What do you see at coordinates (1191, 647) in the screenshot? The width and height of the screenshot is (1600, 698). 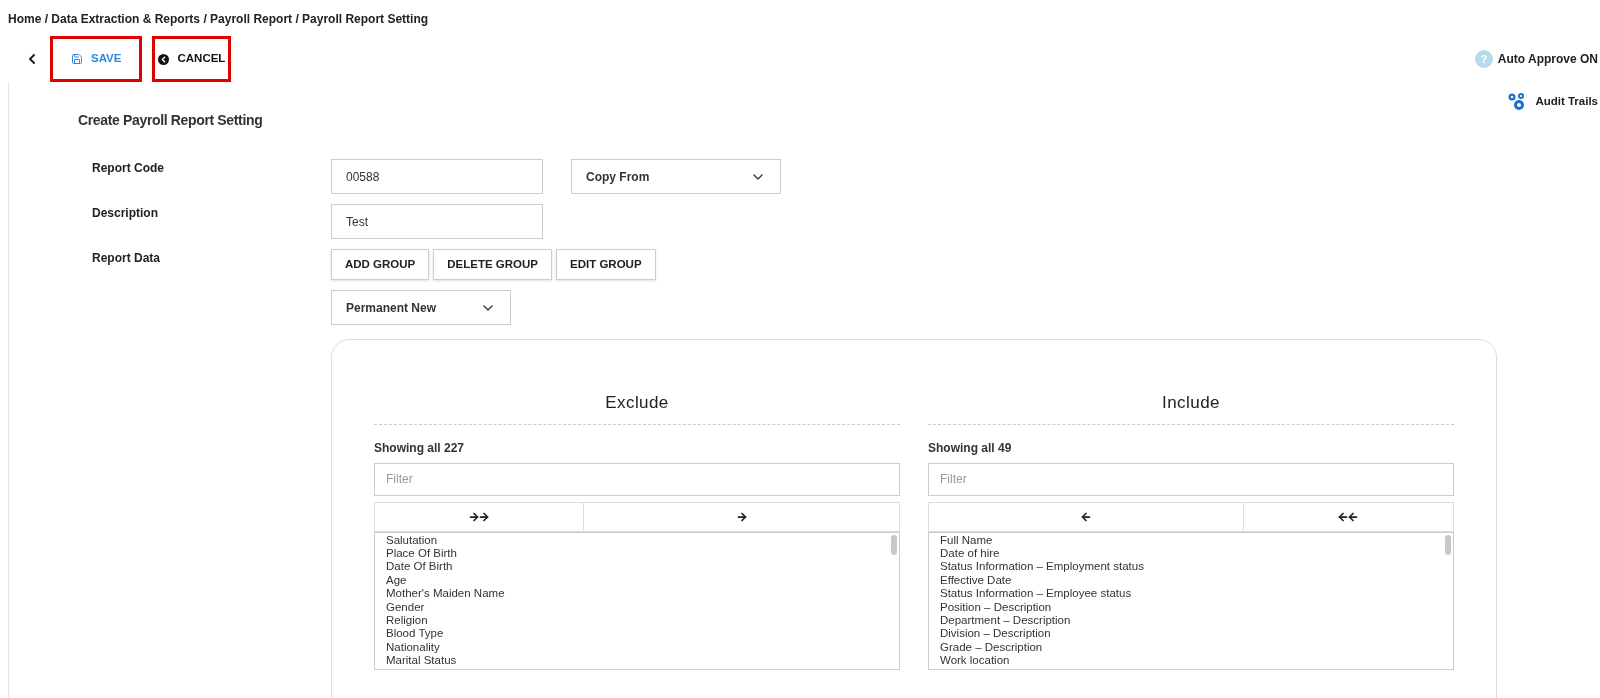 I see `list-item: Grade – Description` at bounding box center [1191, 647].